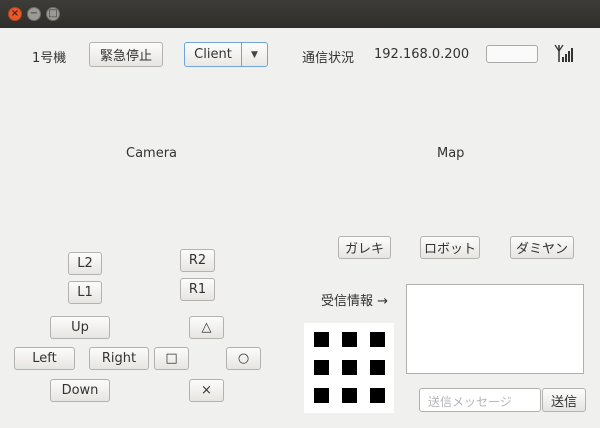  What do you see at coordinates (213, 54) in the screenshot?
I see `mode-select-value: Client` at bounding box center [213, 54].